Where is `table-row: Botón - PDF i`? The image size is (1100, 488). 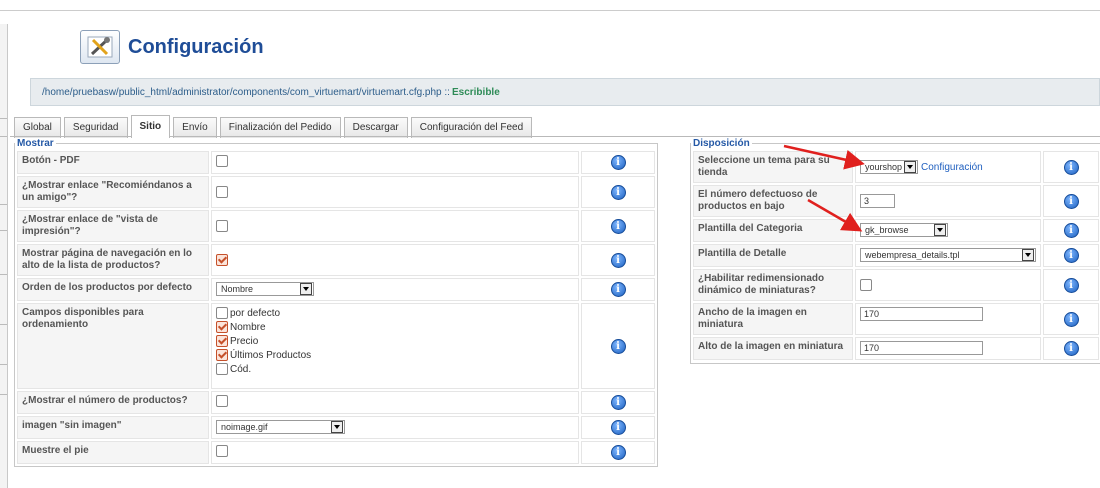
table-row: Botón - PDF i is located at coordinates (336, 162).